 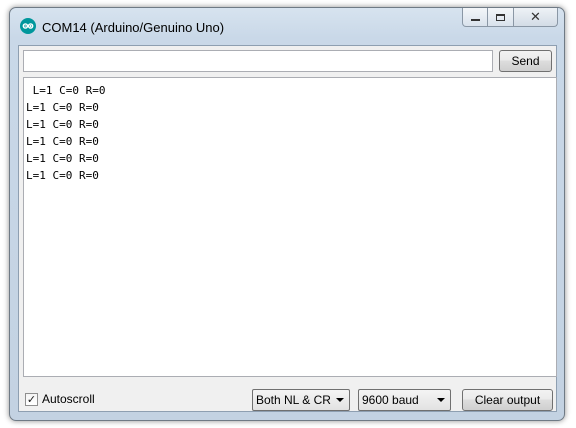 I want to click on maximize-icon, so click(x=500, y=17).